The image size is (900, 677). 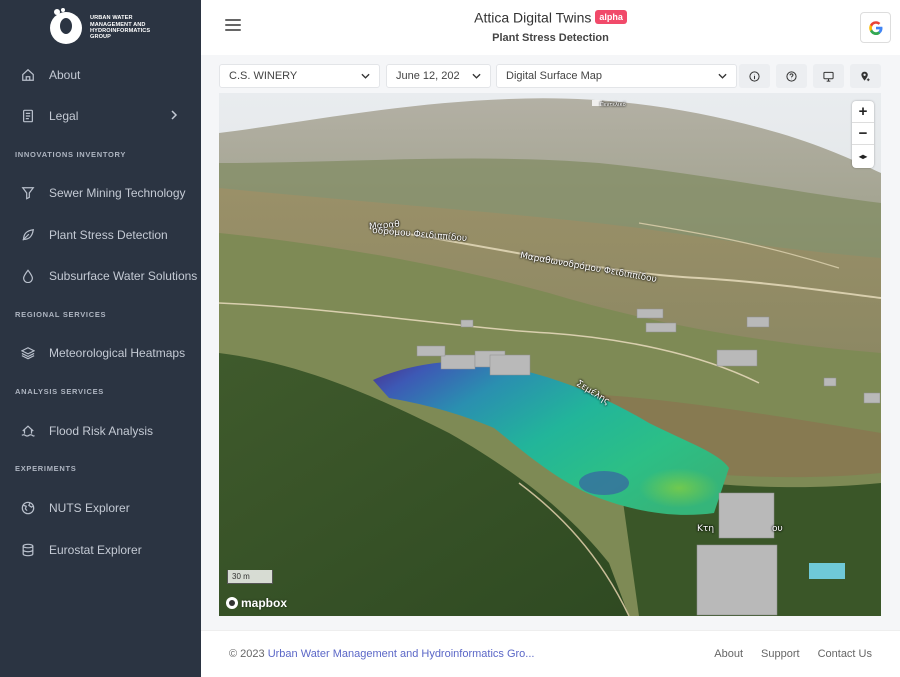 What do you see at coordinates (28, 353) in the screenshot?
I see `layers-icon` at bounding box center [28, 353].